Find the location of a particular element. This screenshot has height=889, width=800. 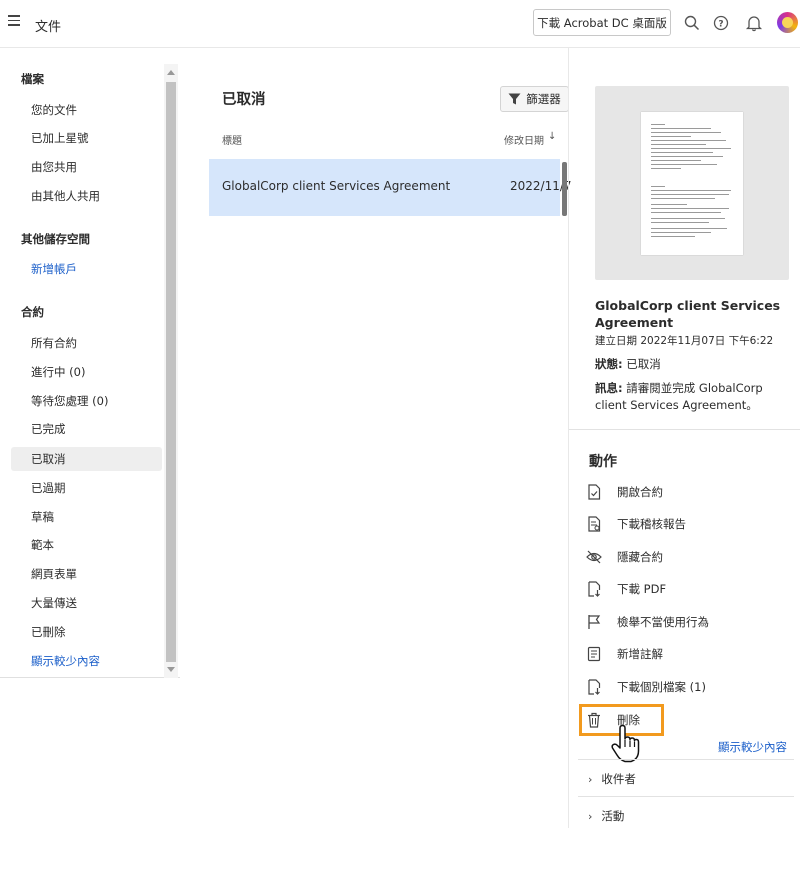

sidebar-item-shared-by-others: 由其他人共用 is located at coordinates (86, 196).